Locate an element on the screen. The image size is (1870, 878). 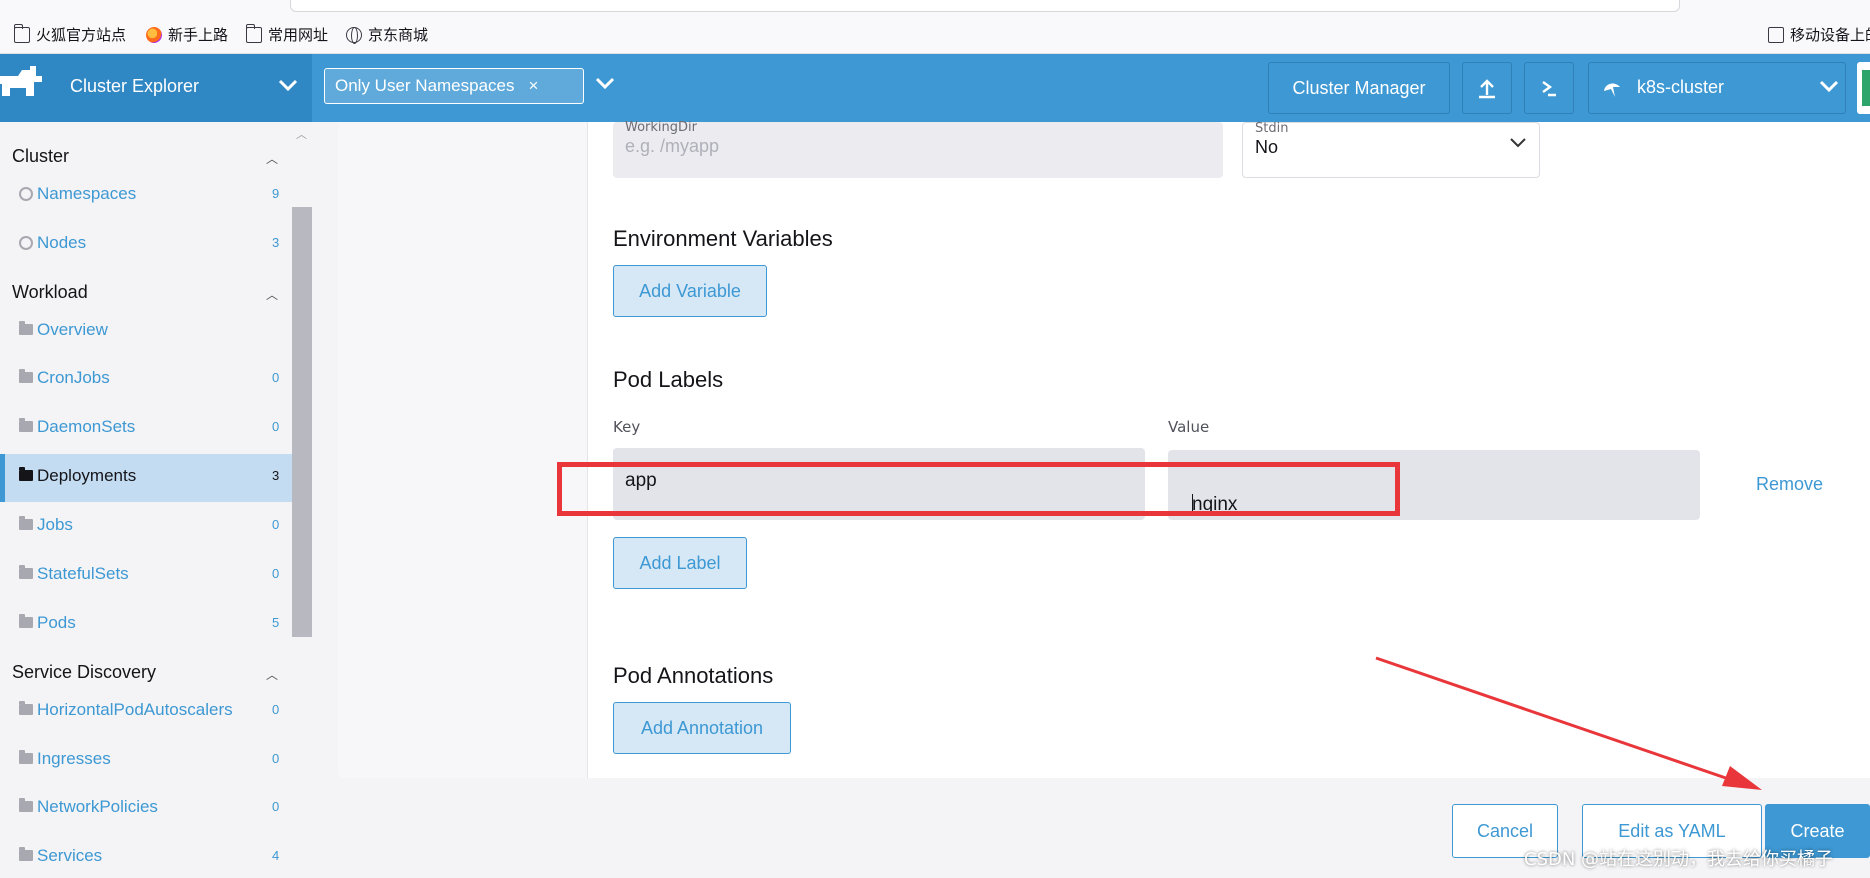
sidebar-item-networkpolicies: NetworkPolicies 0 is located at coordinates (146, 809).